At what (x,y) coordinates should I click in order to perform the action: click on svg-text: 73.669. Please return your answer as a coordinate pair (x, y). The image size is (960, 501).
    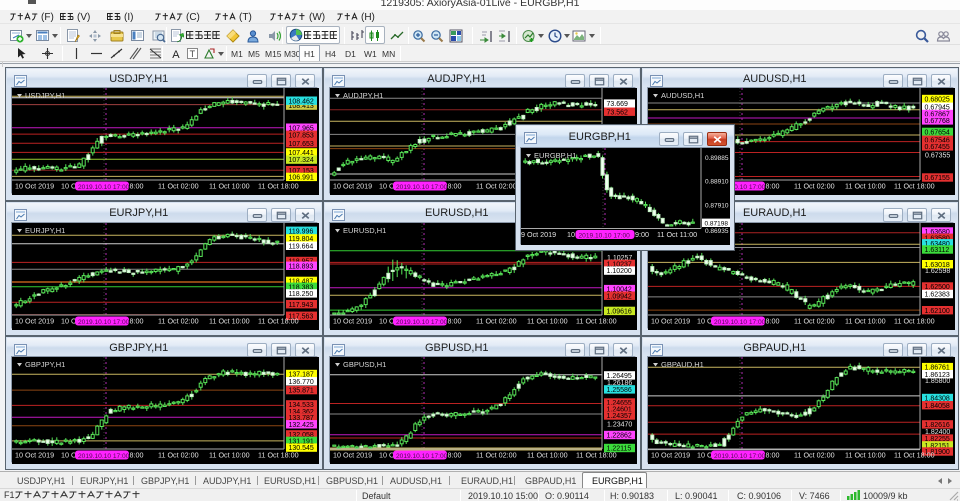
    Looking at the image, I should click on (617, 104).